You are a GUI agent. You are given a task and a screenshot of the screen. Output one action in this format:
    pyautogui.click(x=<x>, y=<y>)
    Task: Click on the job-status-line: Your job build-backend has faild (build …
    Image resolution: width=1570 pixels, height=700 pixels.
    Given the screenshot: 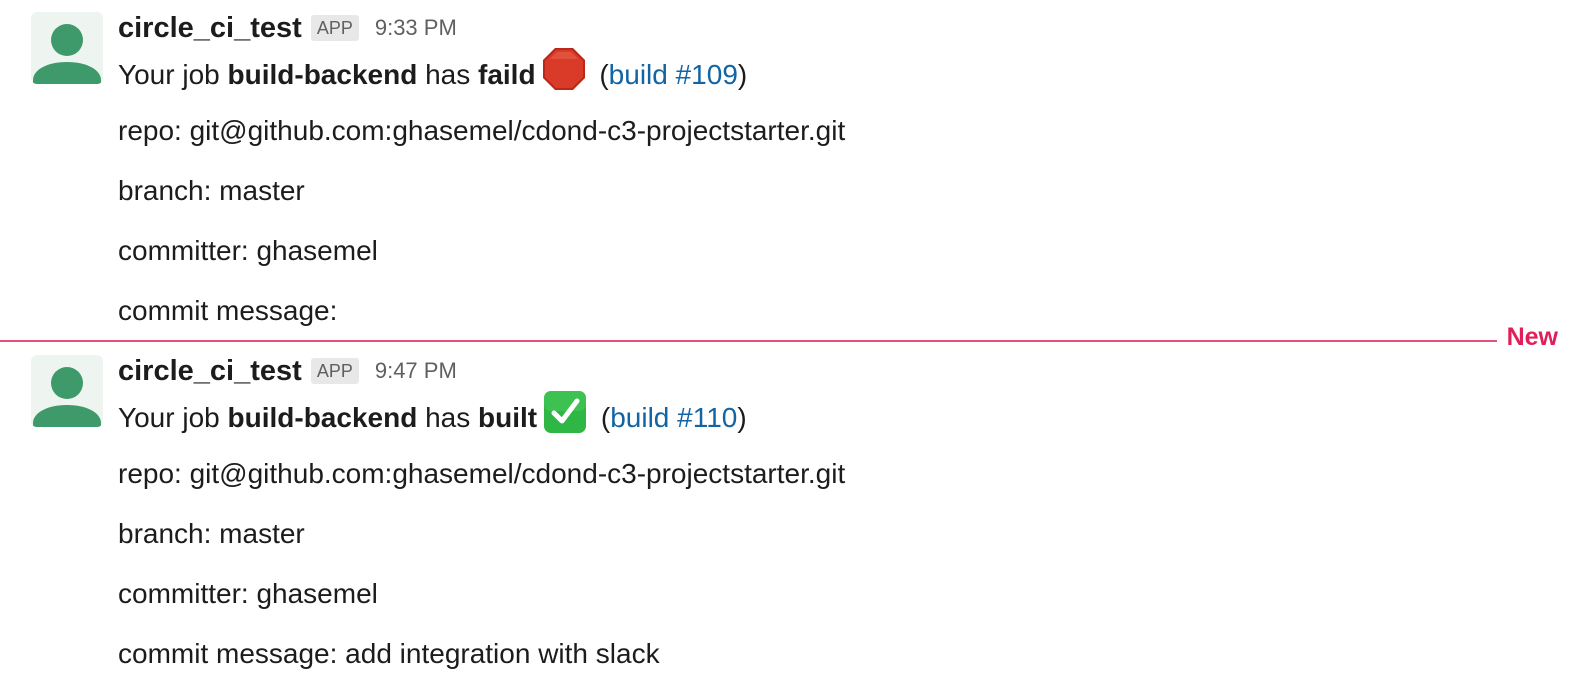 What is the action you would take?
    pyautogui.click(x=433, y=74)
    